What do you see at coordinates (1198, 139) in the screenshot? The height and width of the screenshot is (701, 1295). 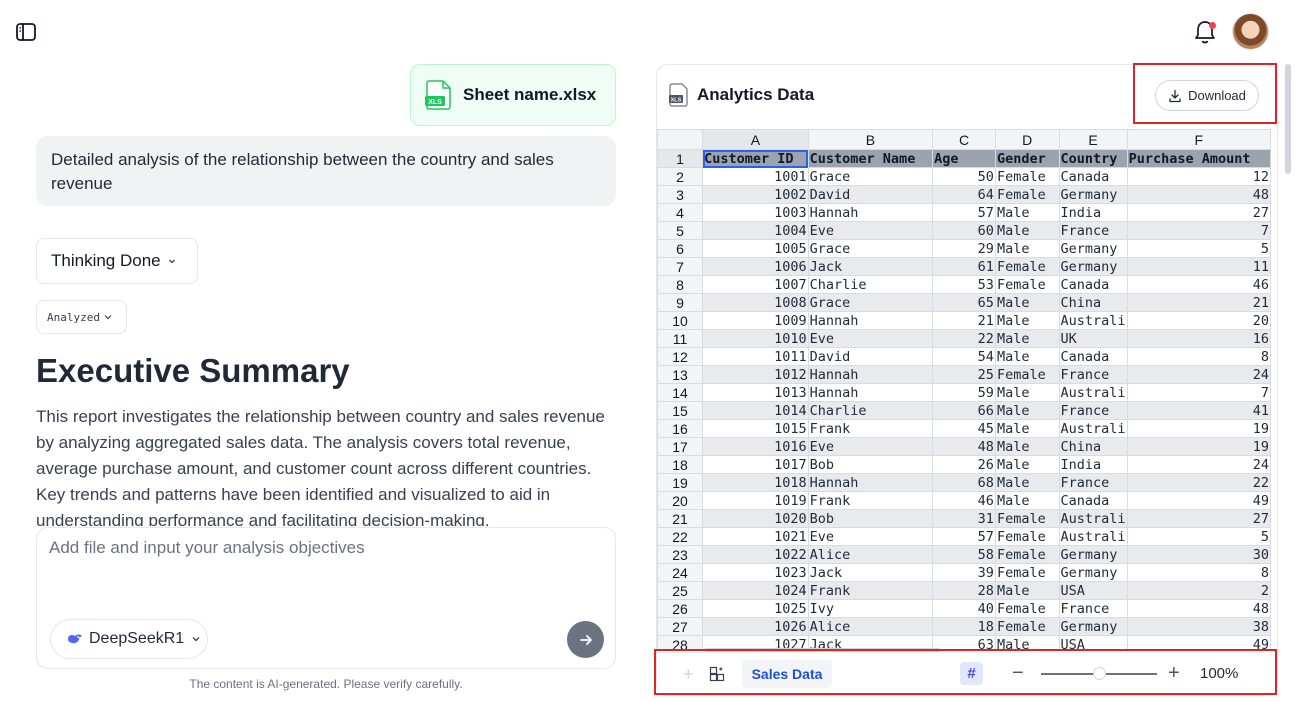 I see `column-header-f: F` at bounding box center [1198, 139].